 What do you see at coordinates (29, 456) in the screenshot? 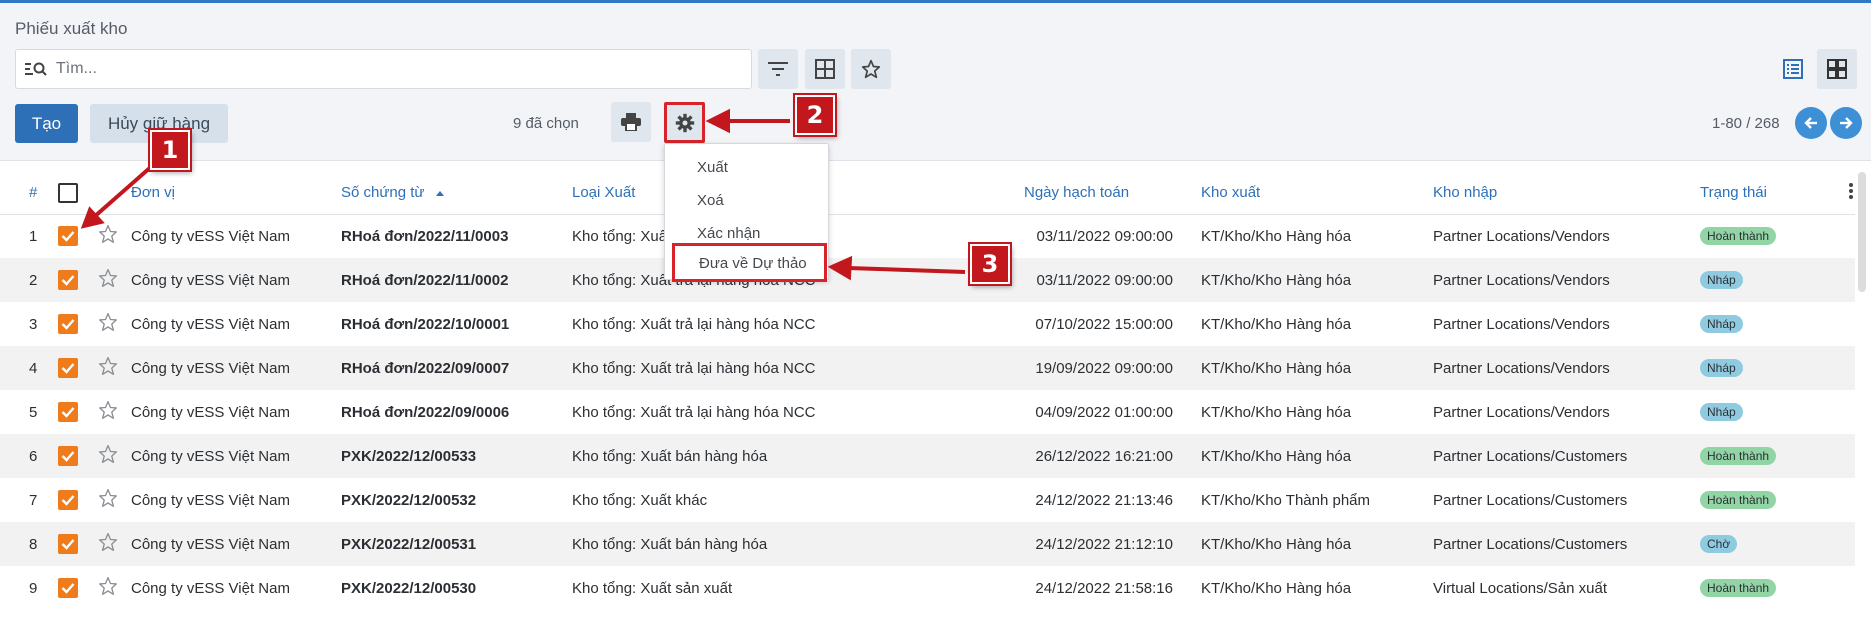
I see `row-number: 6` at bounding box center [29, 456].